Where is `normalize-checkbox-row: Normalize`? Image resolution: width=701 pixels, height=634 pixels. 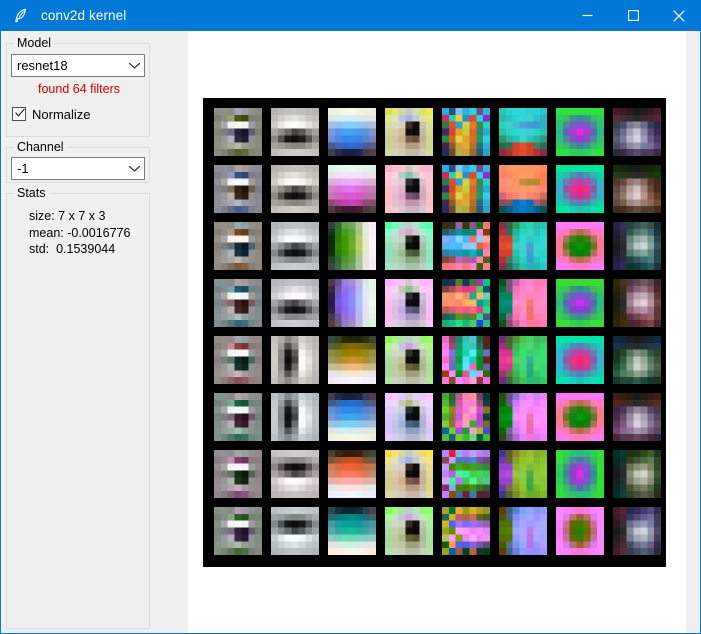
normalize-checkbox-row: Normalize is located at coordinates (51, 114).